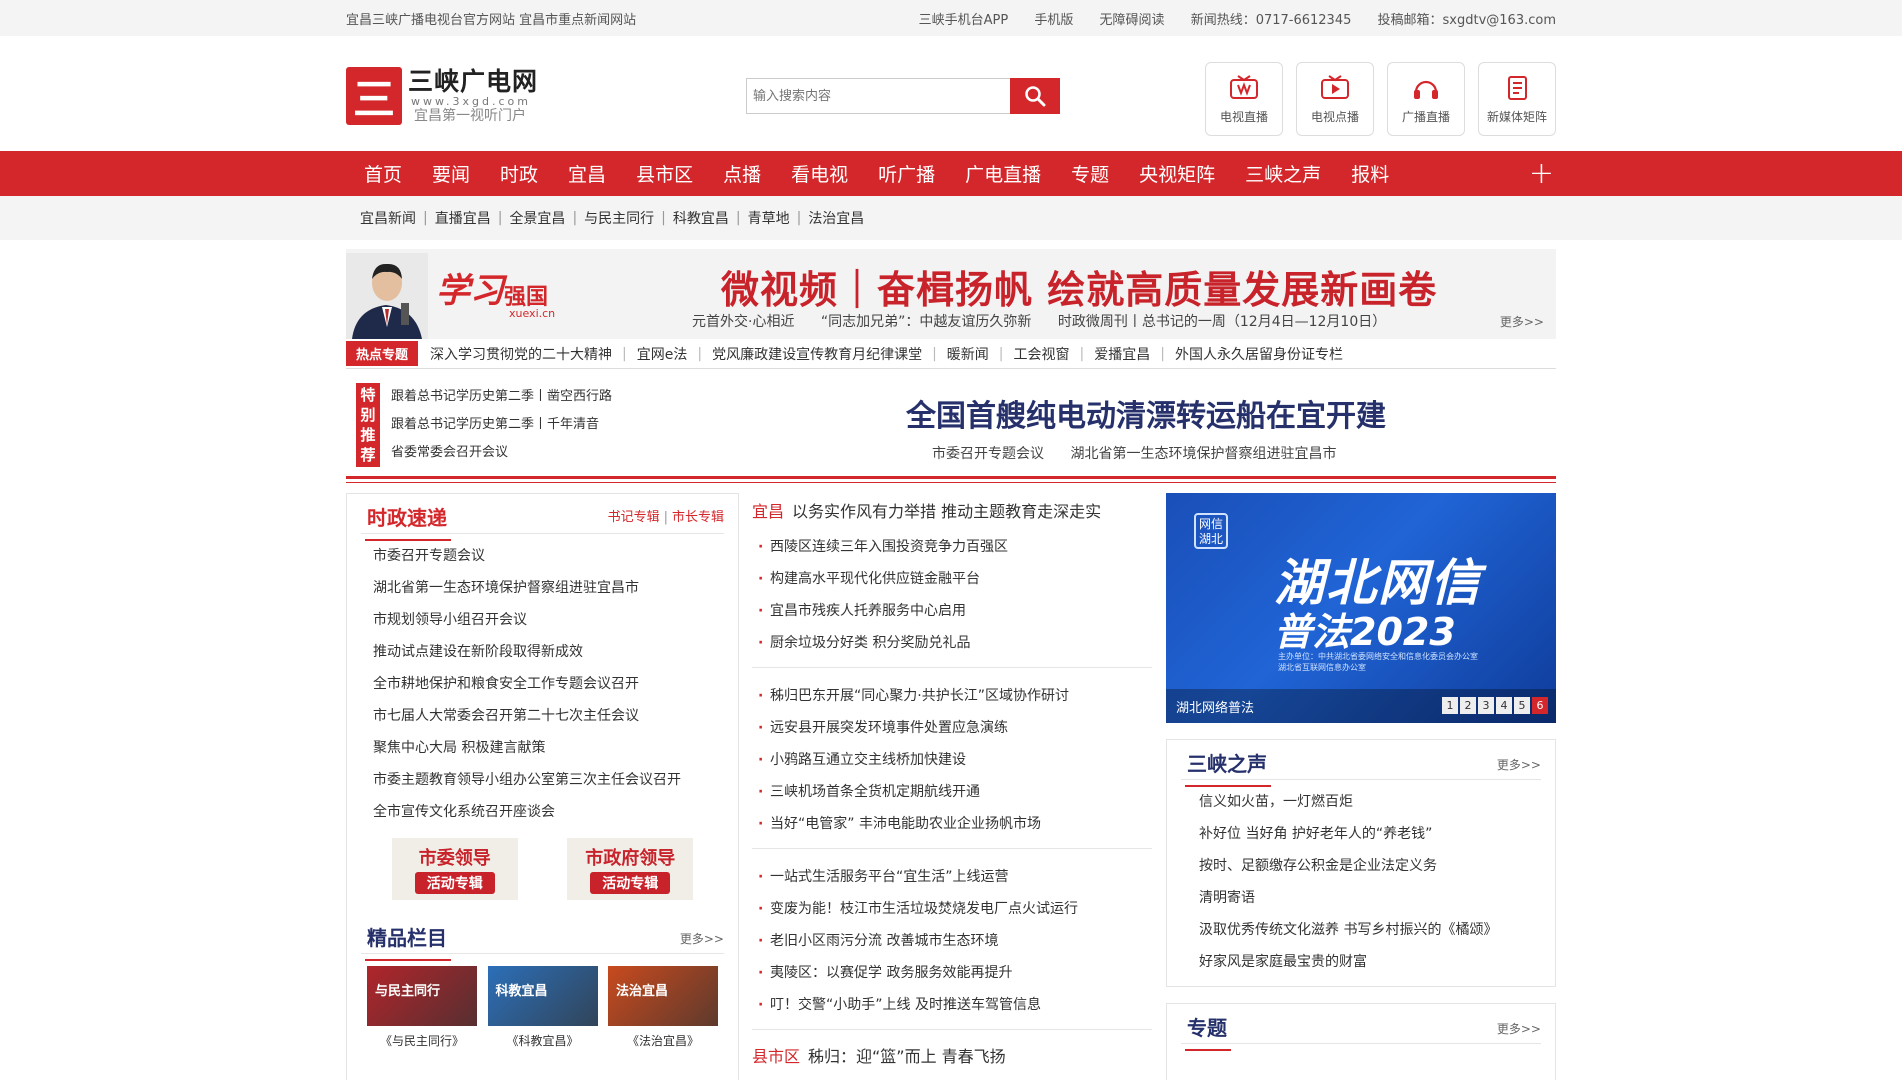  Describe the element at coordinates (698, 517) in the screenshot. I see `mayor-link: 市长专辑` at that location.